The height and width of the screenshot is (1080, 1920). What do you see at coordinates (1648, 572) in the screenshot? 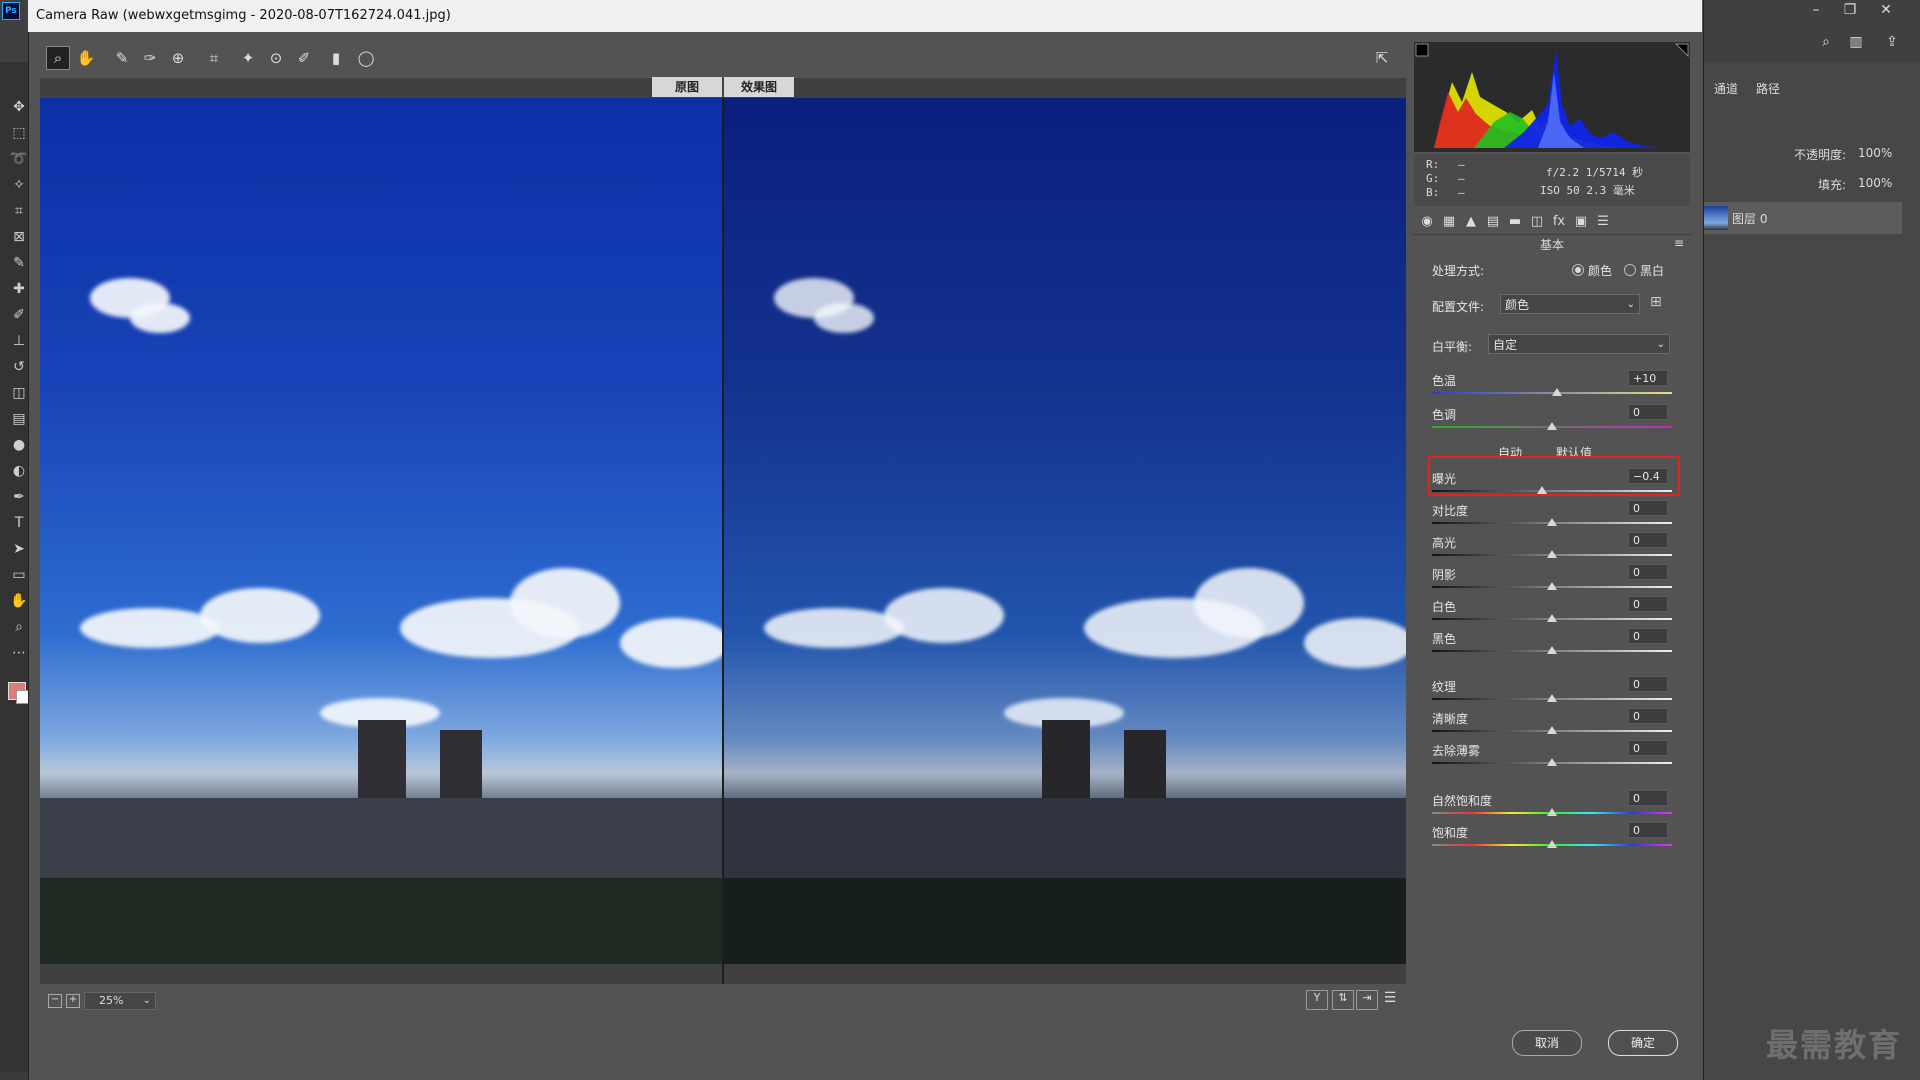
I see `slider-5-value-input: 0` at bounding box center [1648, 572].